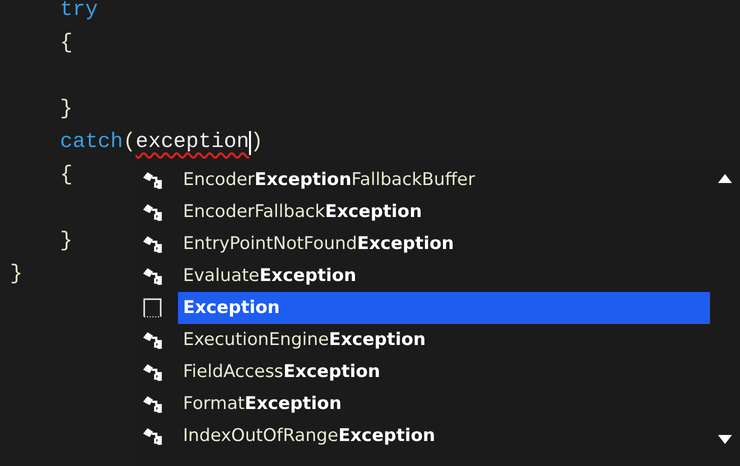 The image size is (740, 466). Describe the element at coordinates (153, 308) in the screenshot. I see `snippet-icon` at that location.